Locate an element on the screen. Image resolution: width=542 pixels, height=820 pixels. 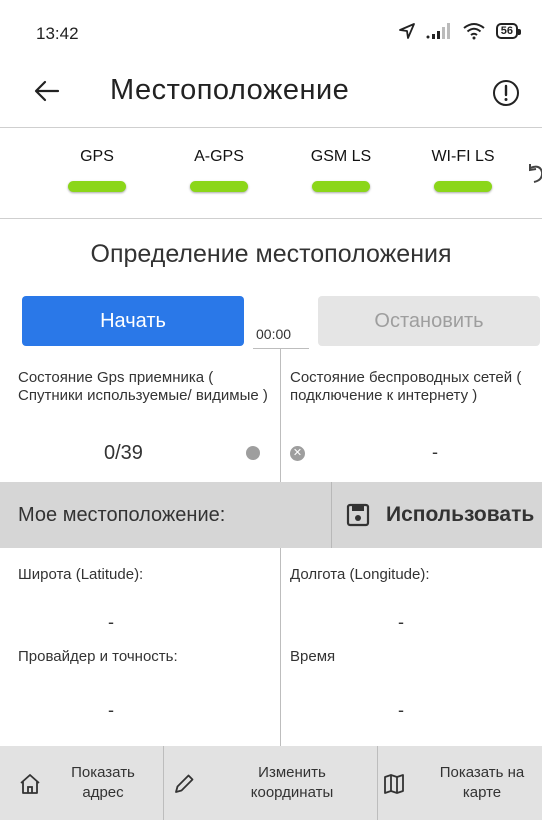
use-location-button: Использовать is located at coordinates (437, 515).